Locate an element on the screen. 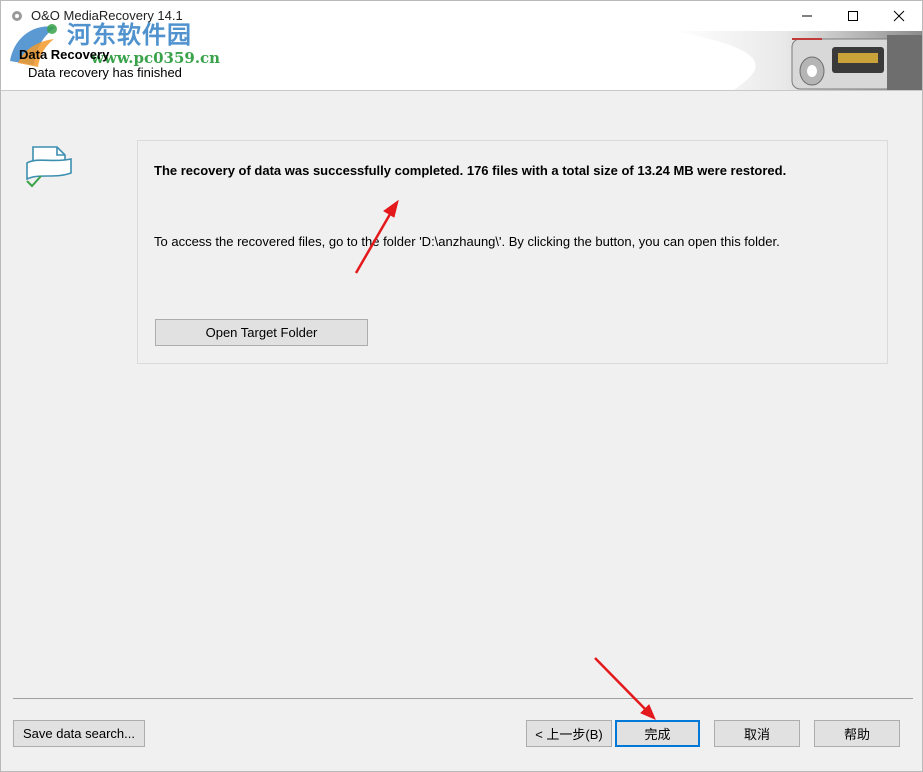 This screenshot has width=923, height=772. page-title: Data Recovery is located at coordinates (64, 54).